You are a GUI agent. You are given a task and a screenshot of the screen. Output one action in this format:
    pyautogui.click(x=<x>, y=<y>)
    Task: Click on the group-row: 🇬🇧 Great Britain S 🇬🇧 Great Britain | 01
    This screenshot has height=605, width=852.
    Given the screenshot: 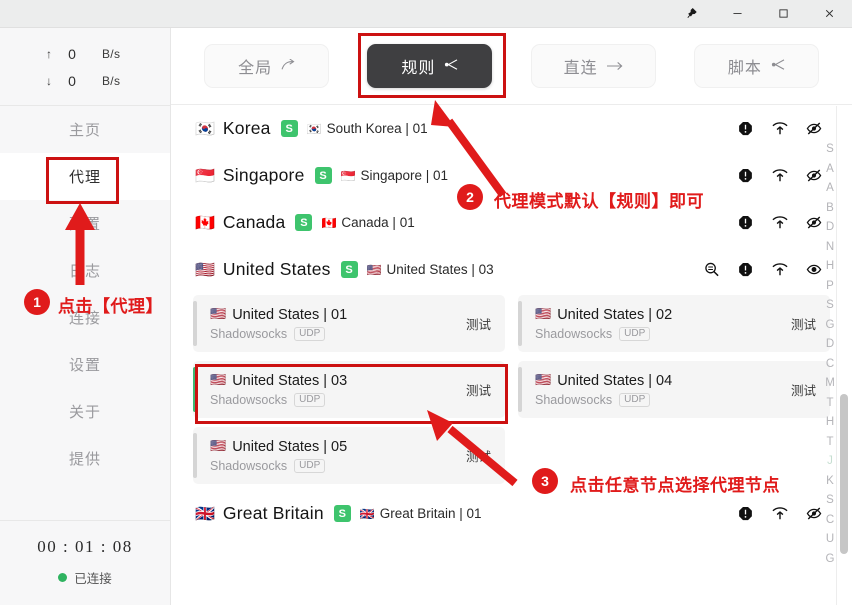 What is the action you would take?
    pyautogui.click(x=511, y=513)
    